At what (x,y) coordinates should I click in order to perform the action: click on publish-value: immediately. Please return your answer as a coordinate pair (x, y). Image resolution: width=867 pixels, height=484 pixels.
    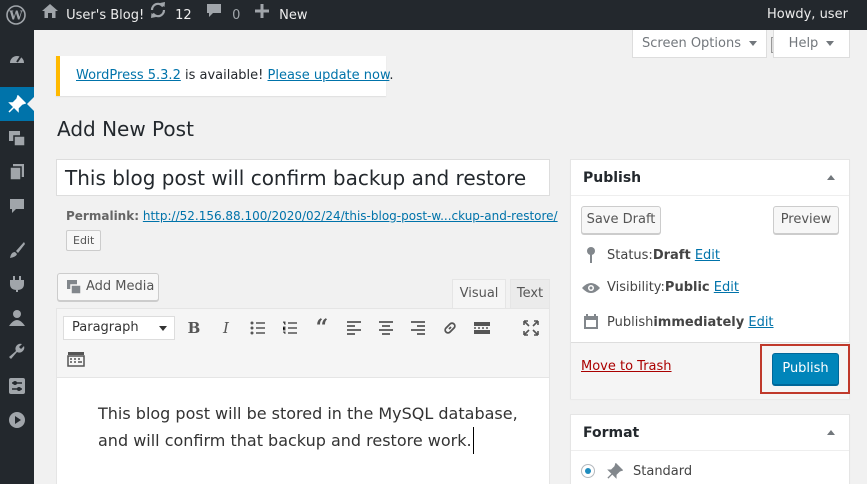
    Looking at the image, I should click on (699, 322).